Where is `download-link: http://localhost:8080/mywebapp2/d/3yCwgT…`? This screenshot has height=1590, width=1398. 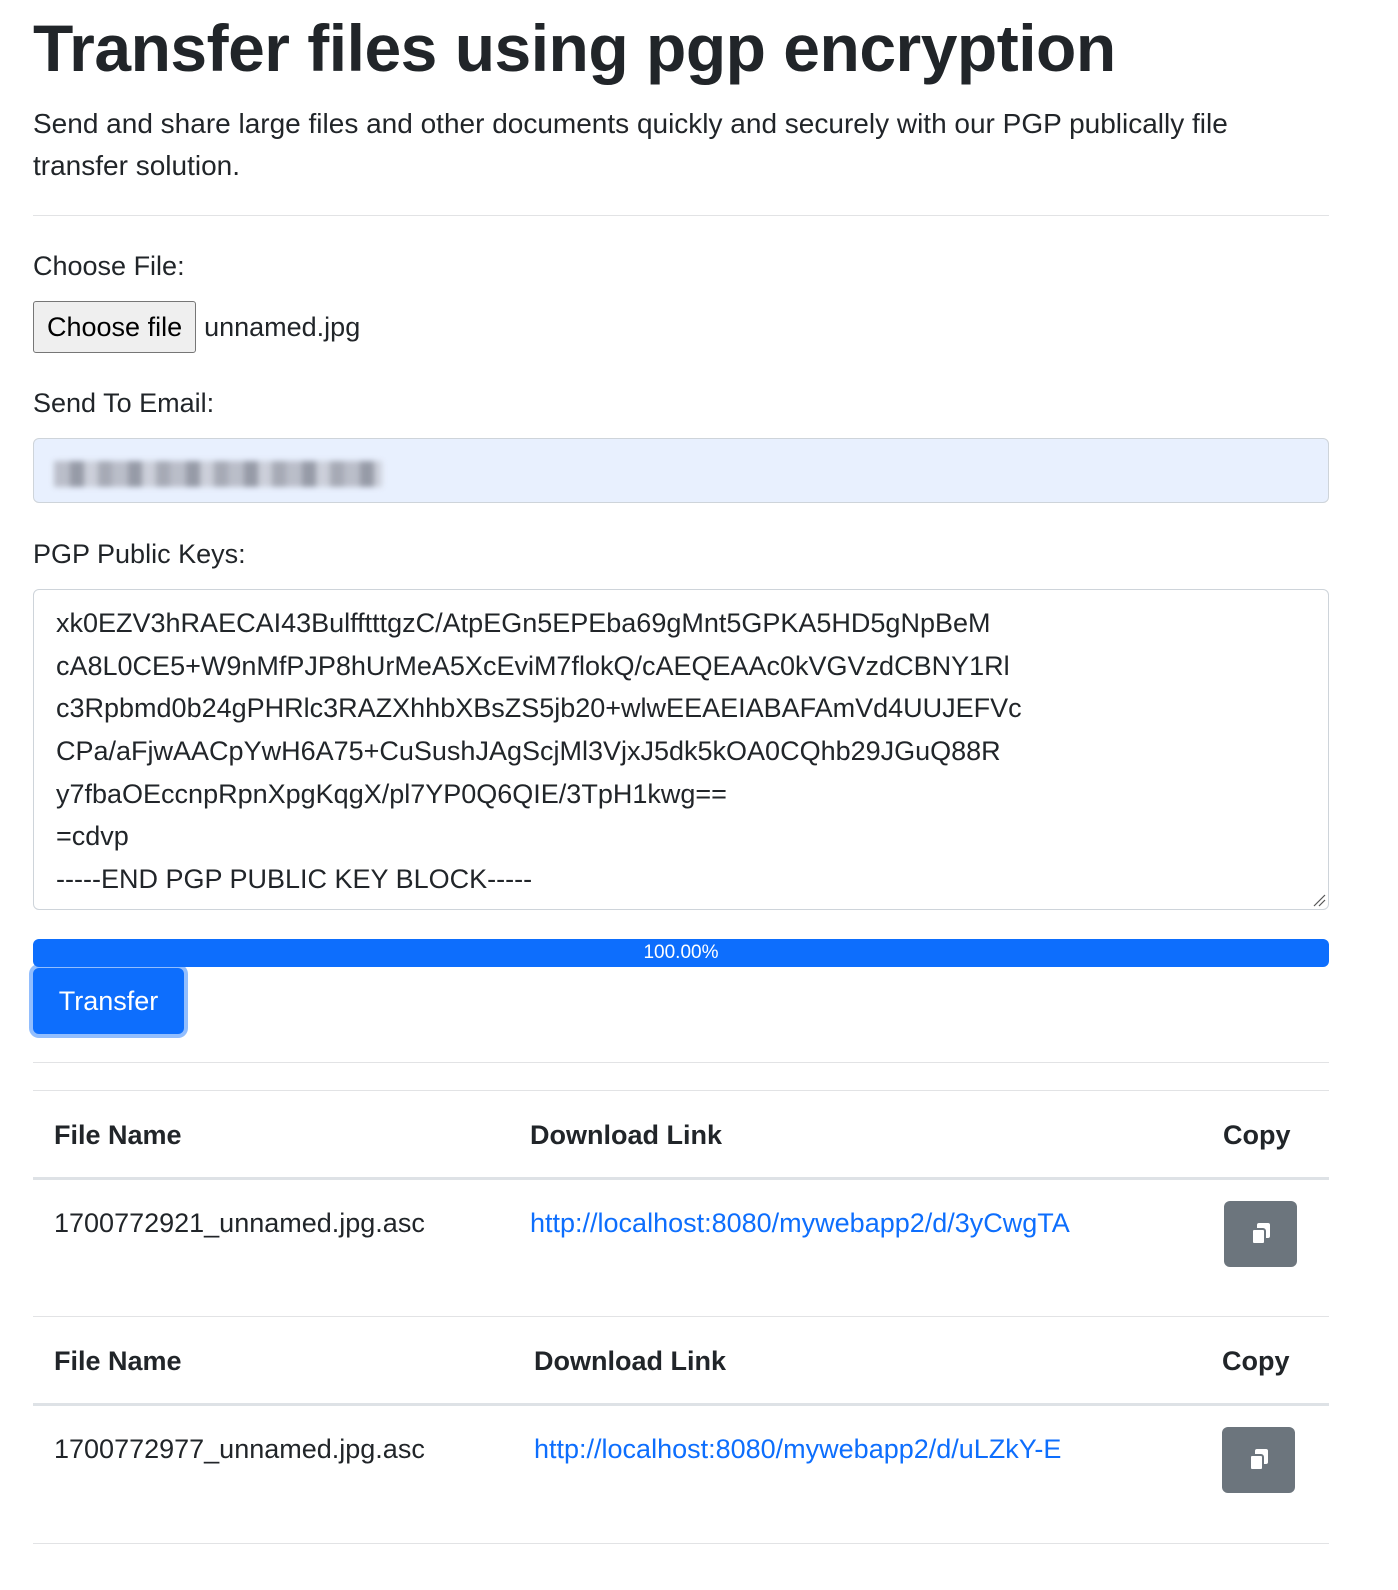
download-link: http://localhost:8080/mywebapp2/d/3yCwgT… is located at coordinates (800, 1223).